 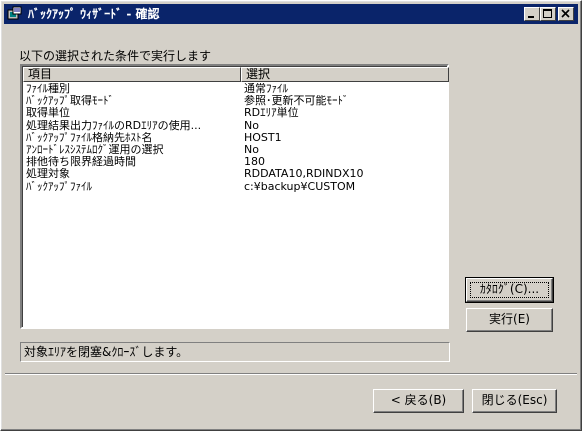 I want to click on section-label: 以下の選択された条件で実行します, so click(x=115, y=56).